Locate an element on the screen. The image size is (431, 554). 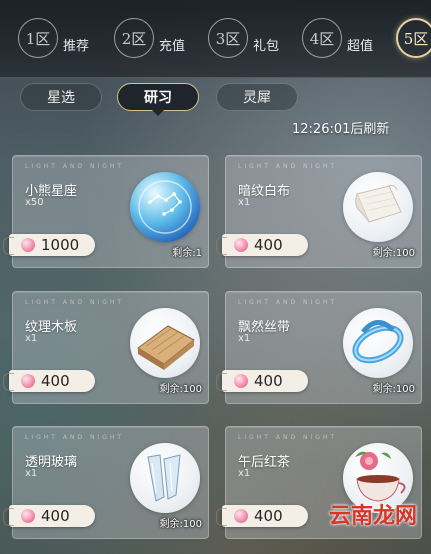
zone-tab-3: 3区 礼包 is located at coordinates (243, 38).